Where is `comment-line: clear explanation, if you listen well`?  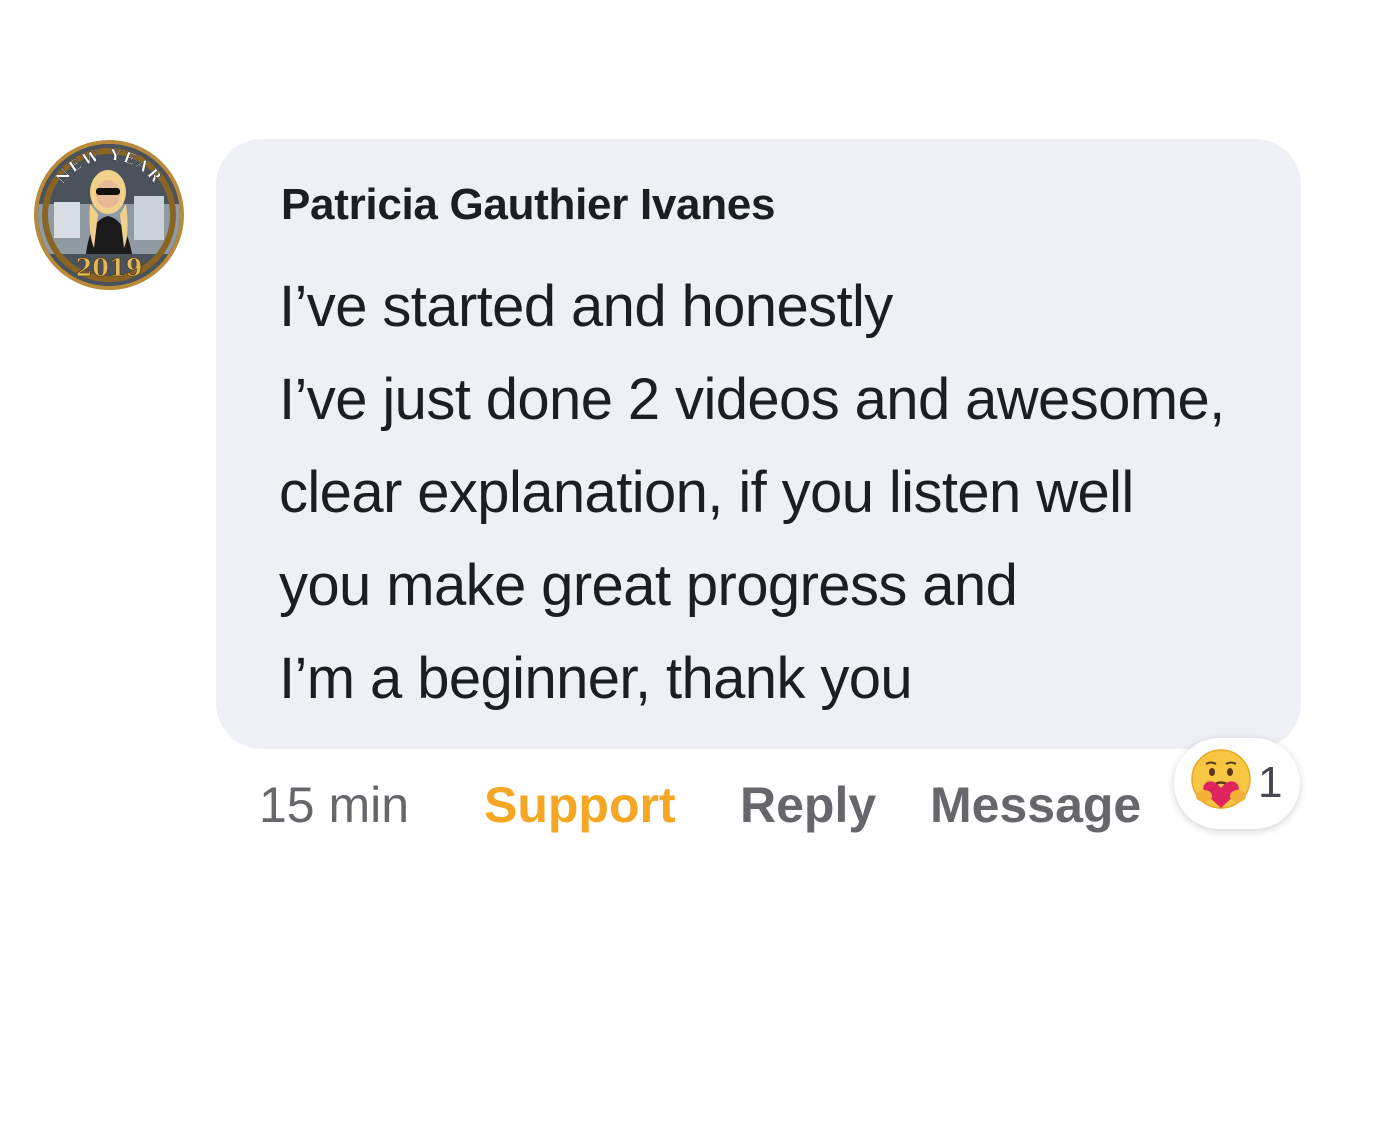 comment-line: clear explanation, if you listen well is located at coordinates (706, 492).